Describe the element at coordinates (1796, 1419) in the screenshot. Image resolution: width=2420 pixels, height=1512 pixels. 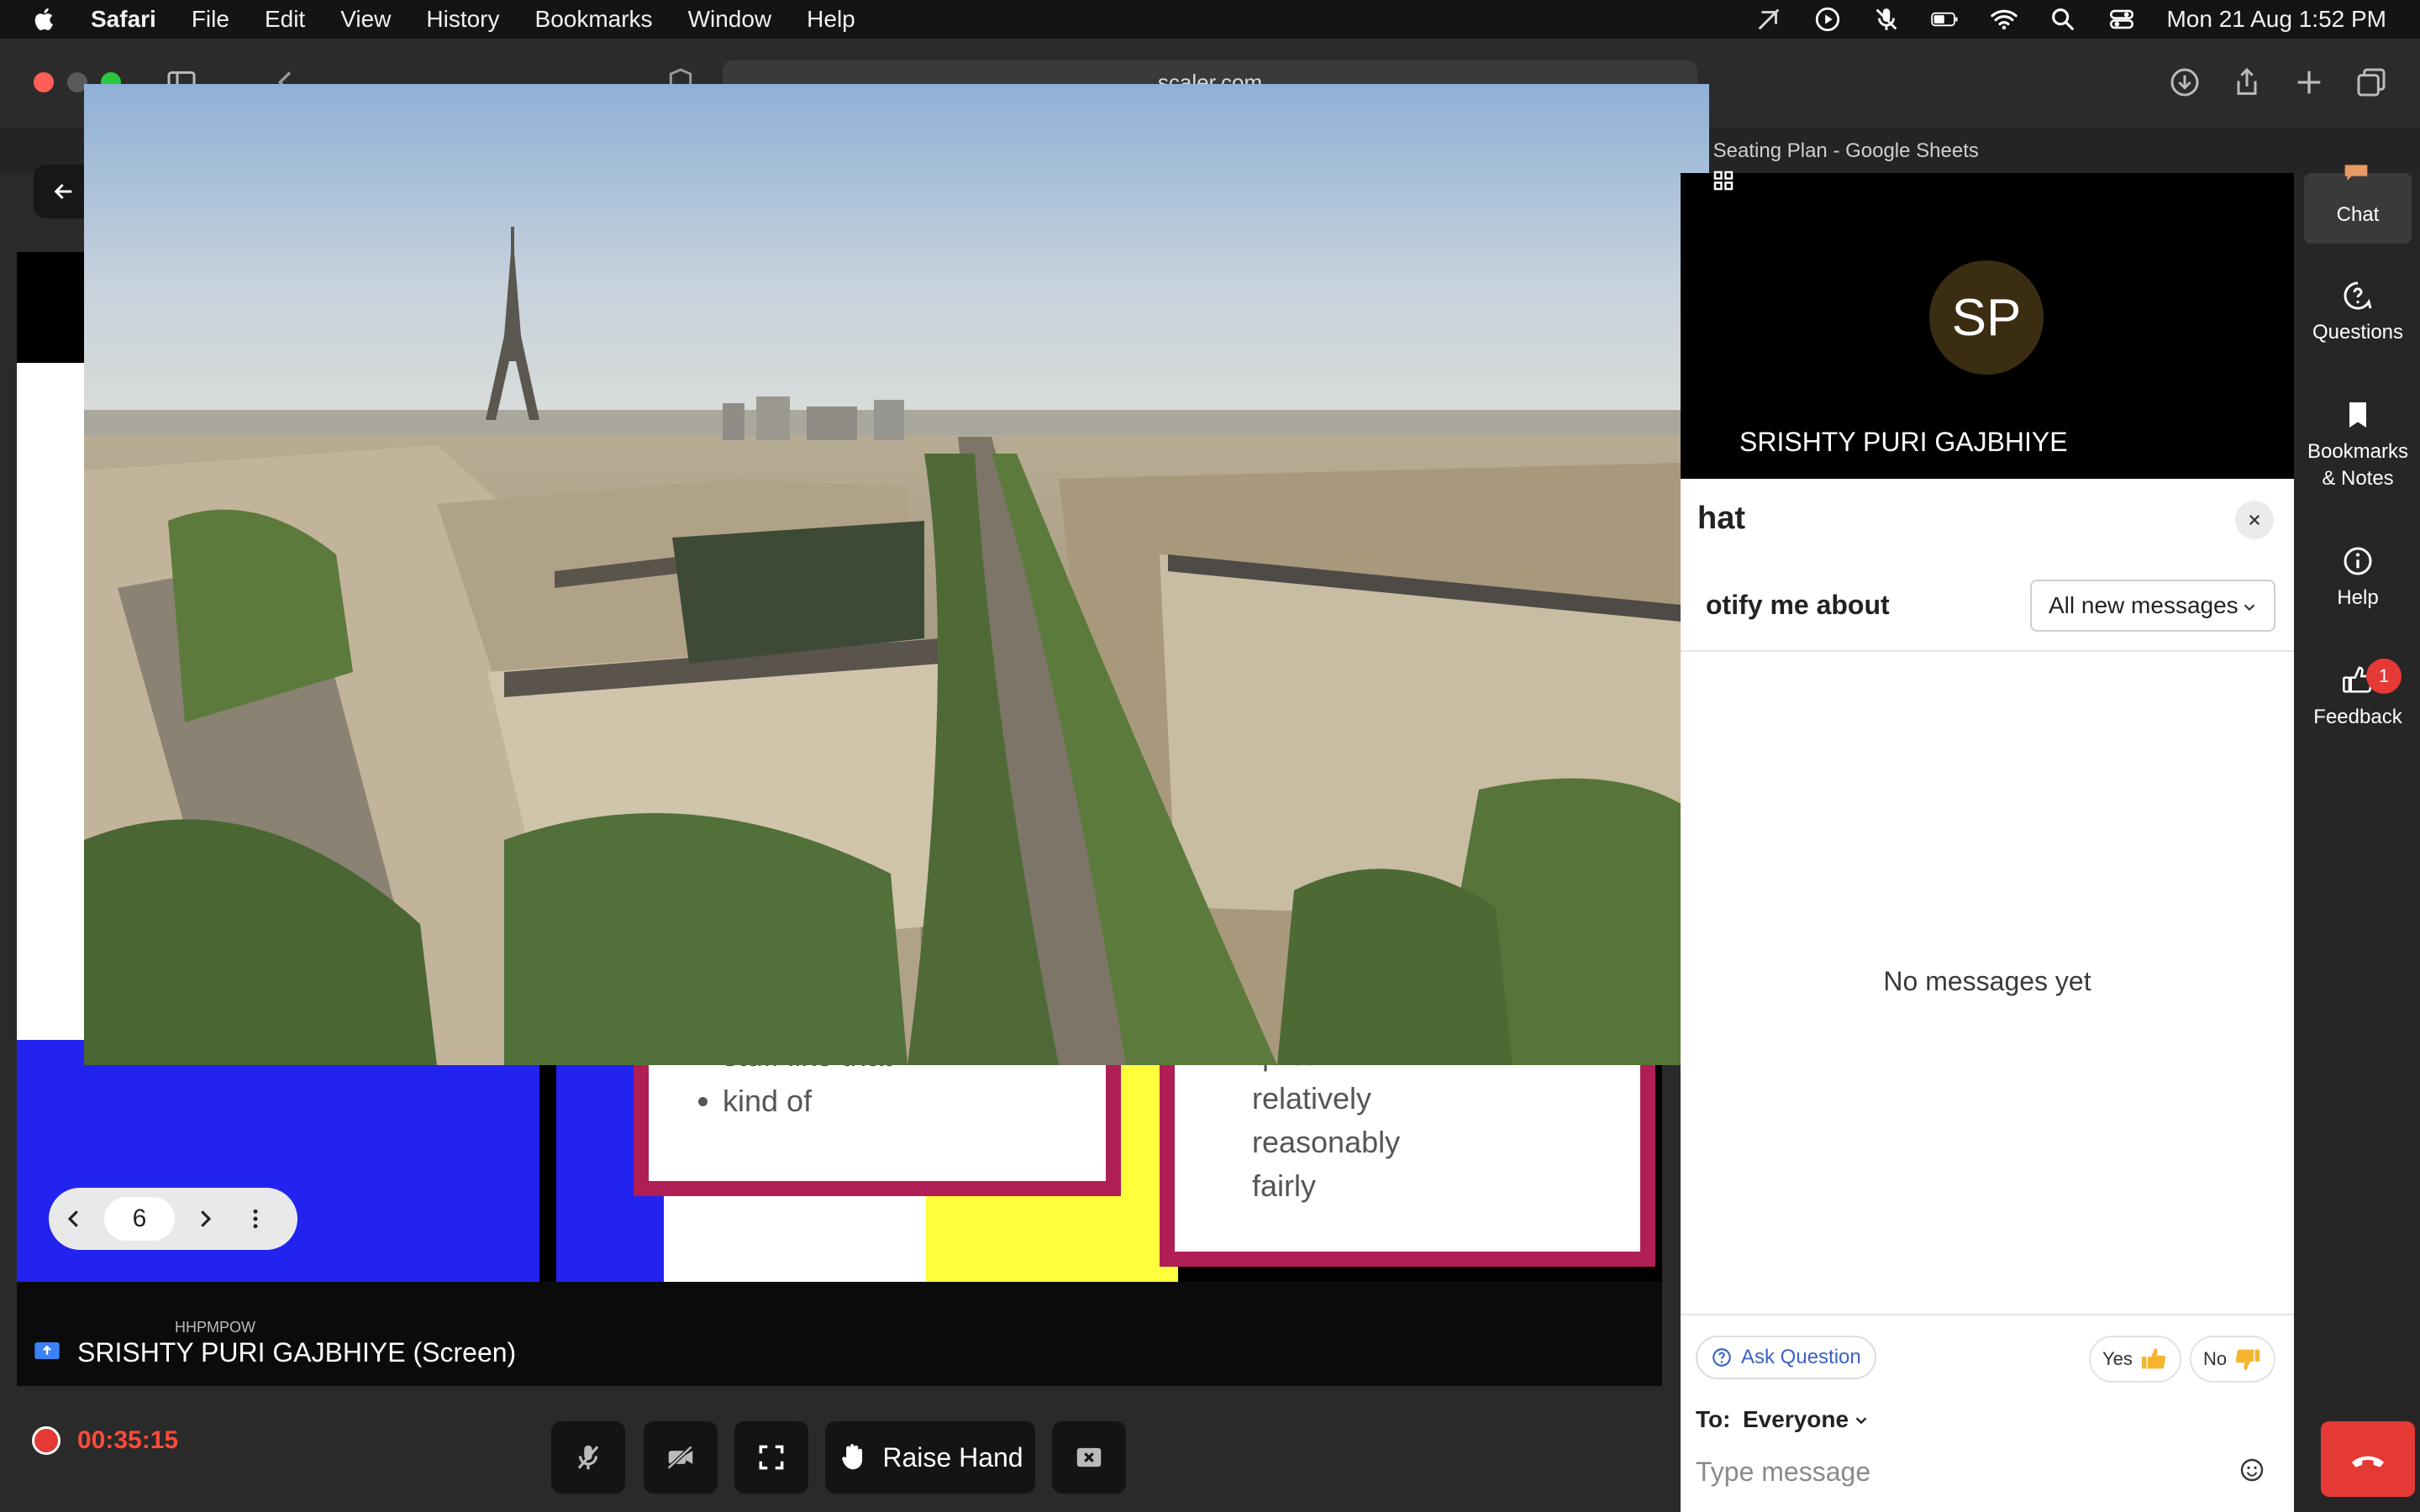
I see `recipient-select: Everyone` at that location.